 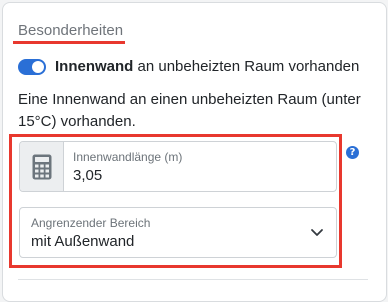 I want to click on section-title: Besonderheiten, so click(x=71, y=30).